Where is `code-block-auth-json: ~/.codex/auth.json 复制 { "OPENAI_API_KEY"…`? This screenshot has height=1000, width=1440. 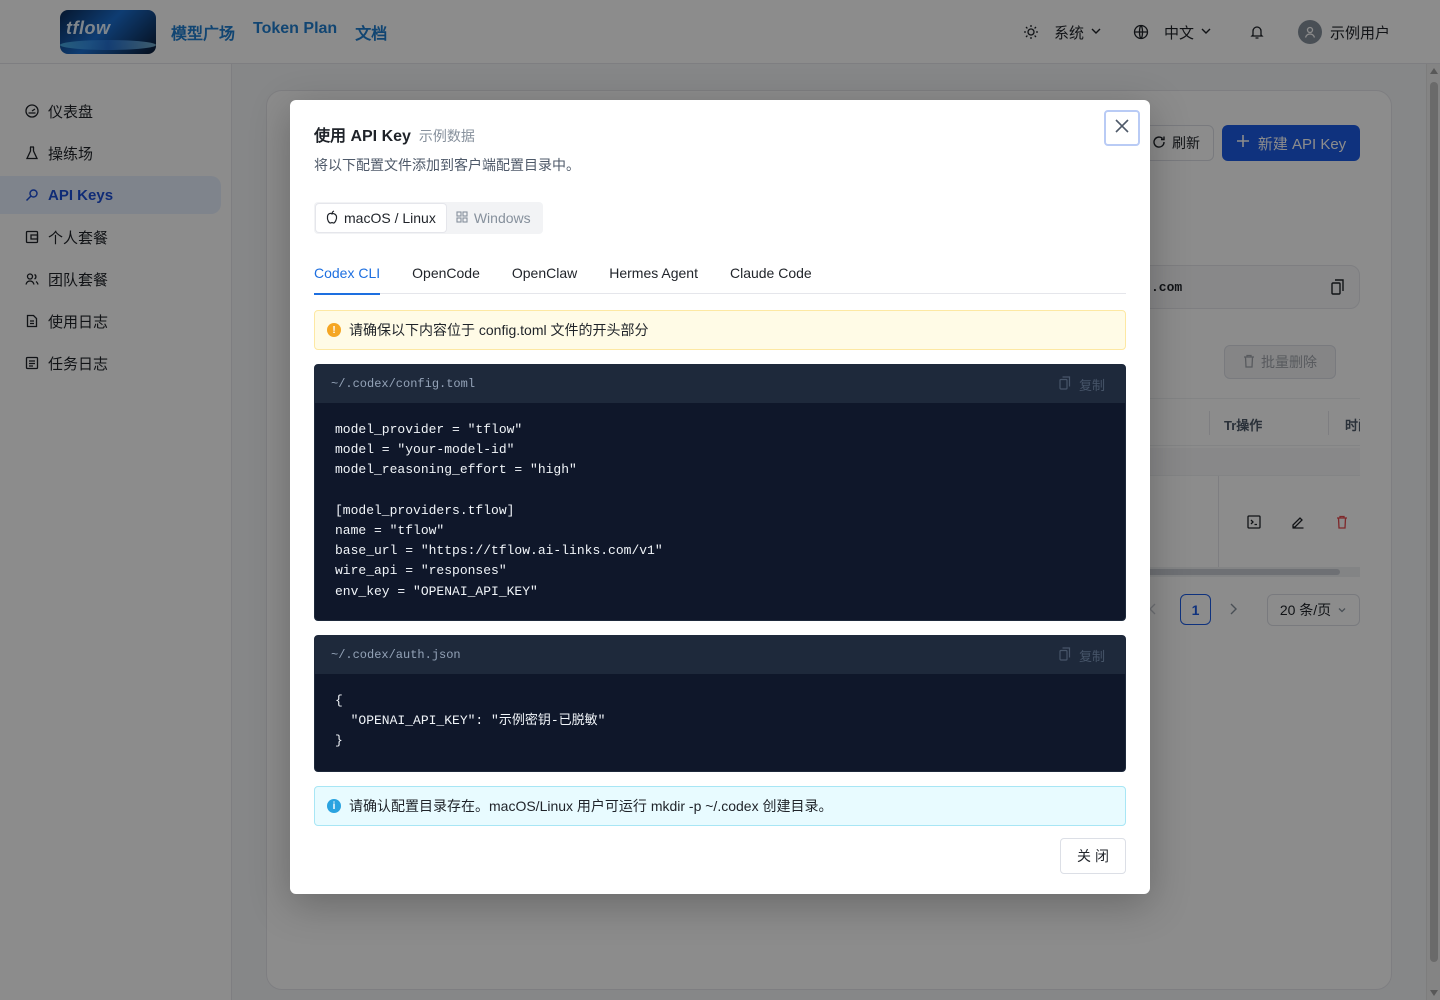
code-block-auth-json: ~/.codex/auth.json 复制 { "OPENAI_API_KEY"… is located at coordinates (720, 703).